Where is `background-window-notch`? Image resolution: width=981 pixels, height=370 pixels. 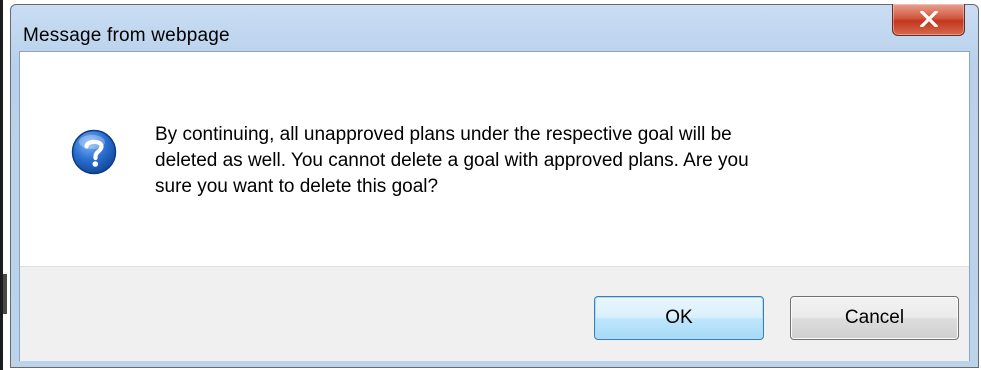 background-window-notch is located at coordinates (5, 294).